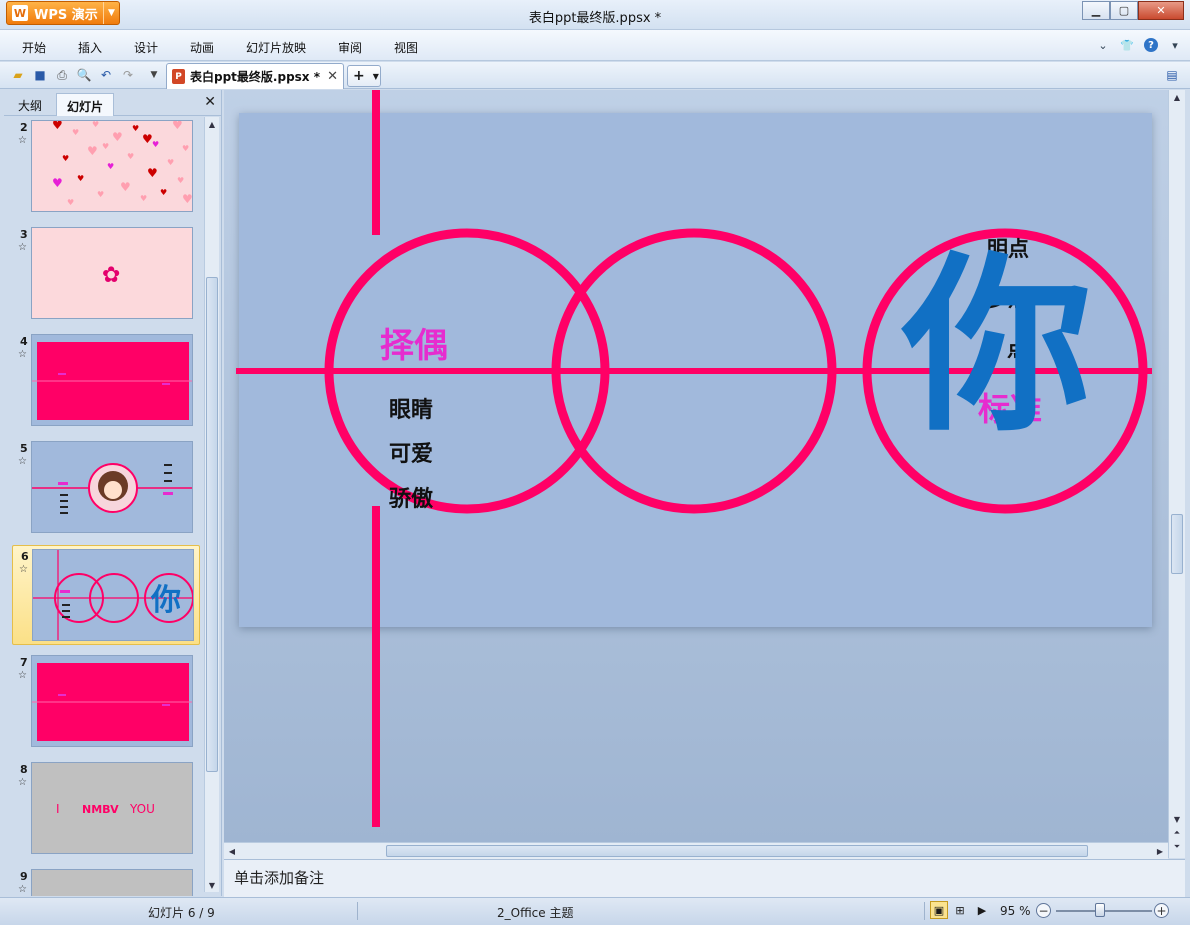 Image resolution: width=1190 pixels, height=925 pixels. What do you see at coordinates (1103, 45) in the screenshot?
I see `ribbon-collapse-icon: ⌄` at bounding box center [1103, 45].